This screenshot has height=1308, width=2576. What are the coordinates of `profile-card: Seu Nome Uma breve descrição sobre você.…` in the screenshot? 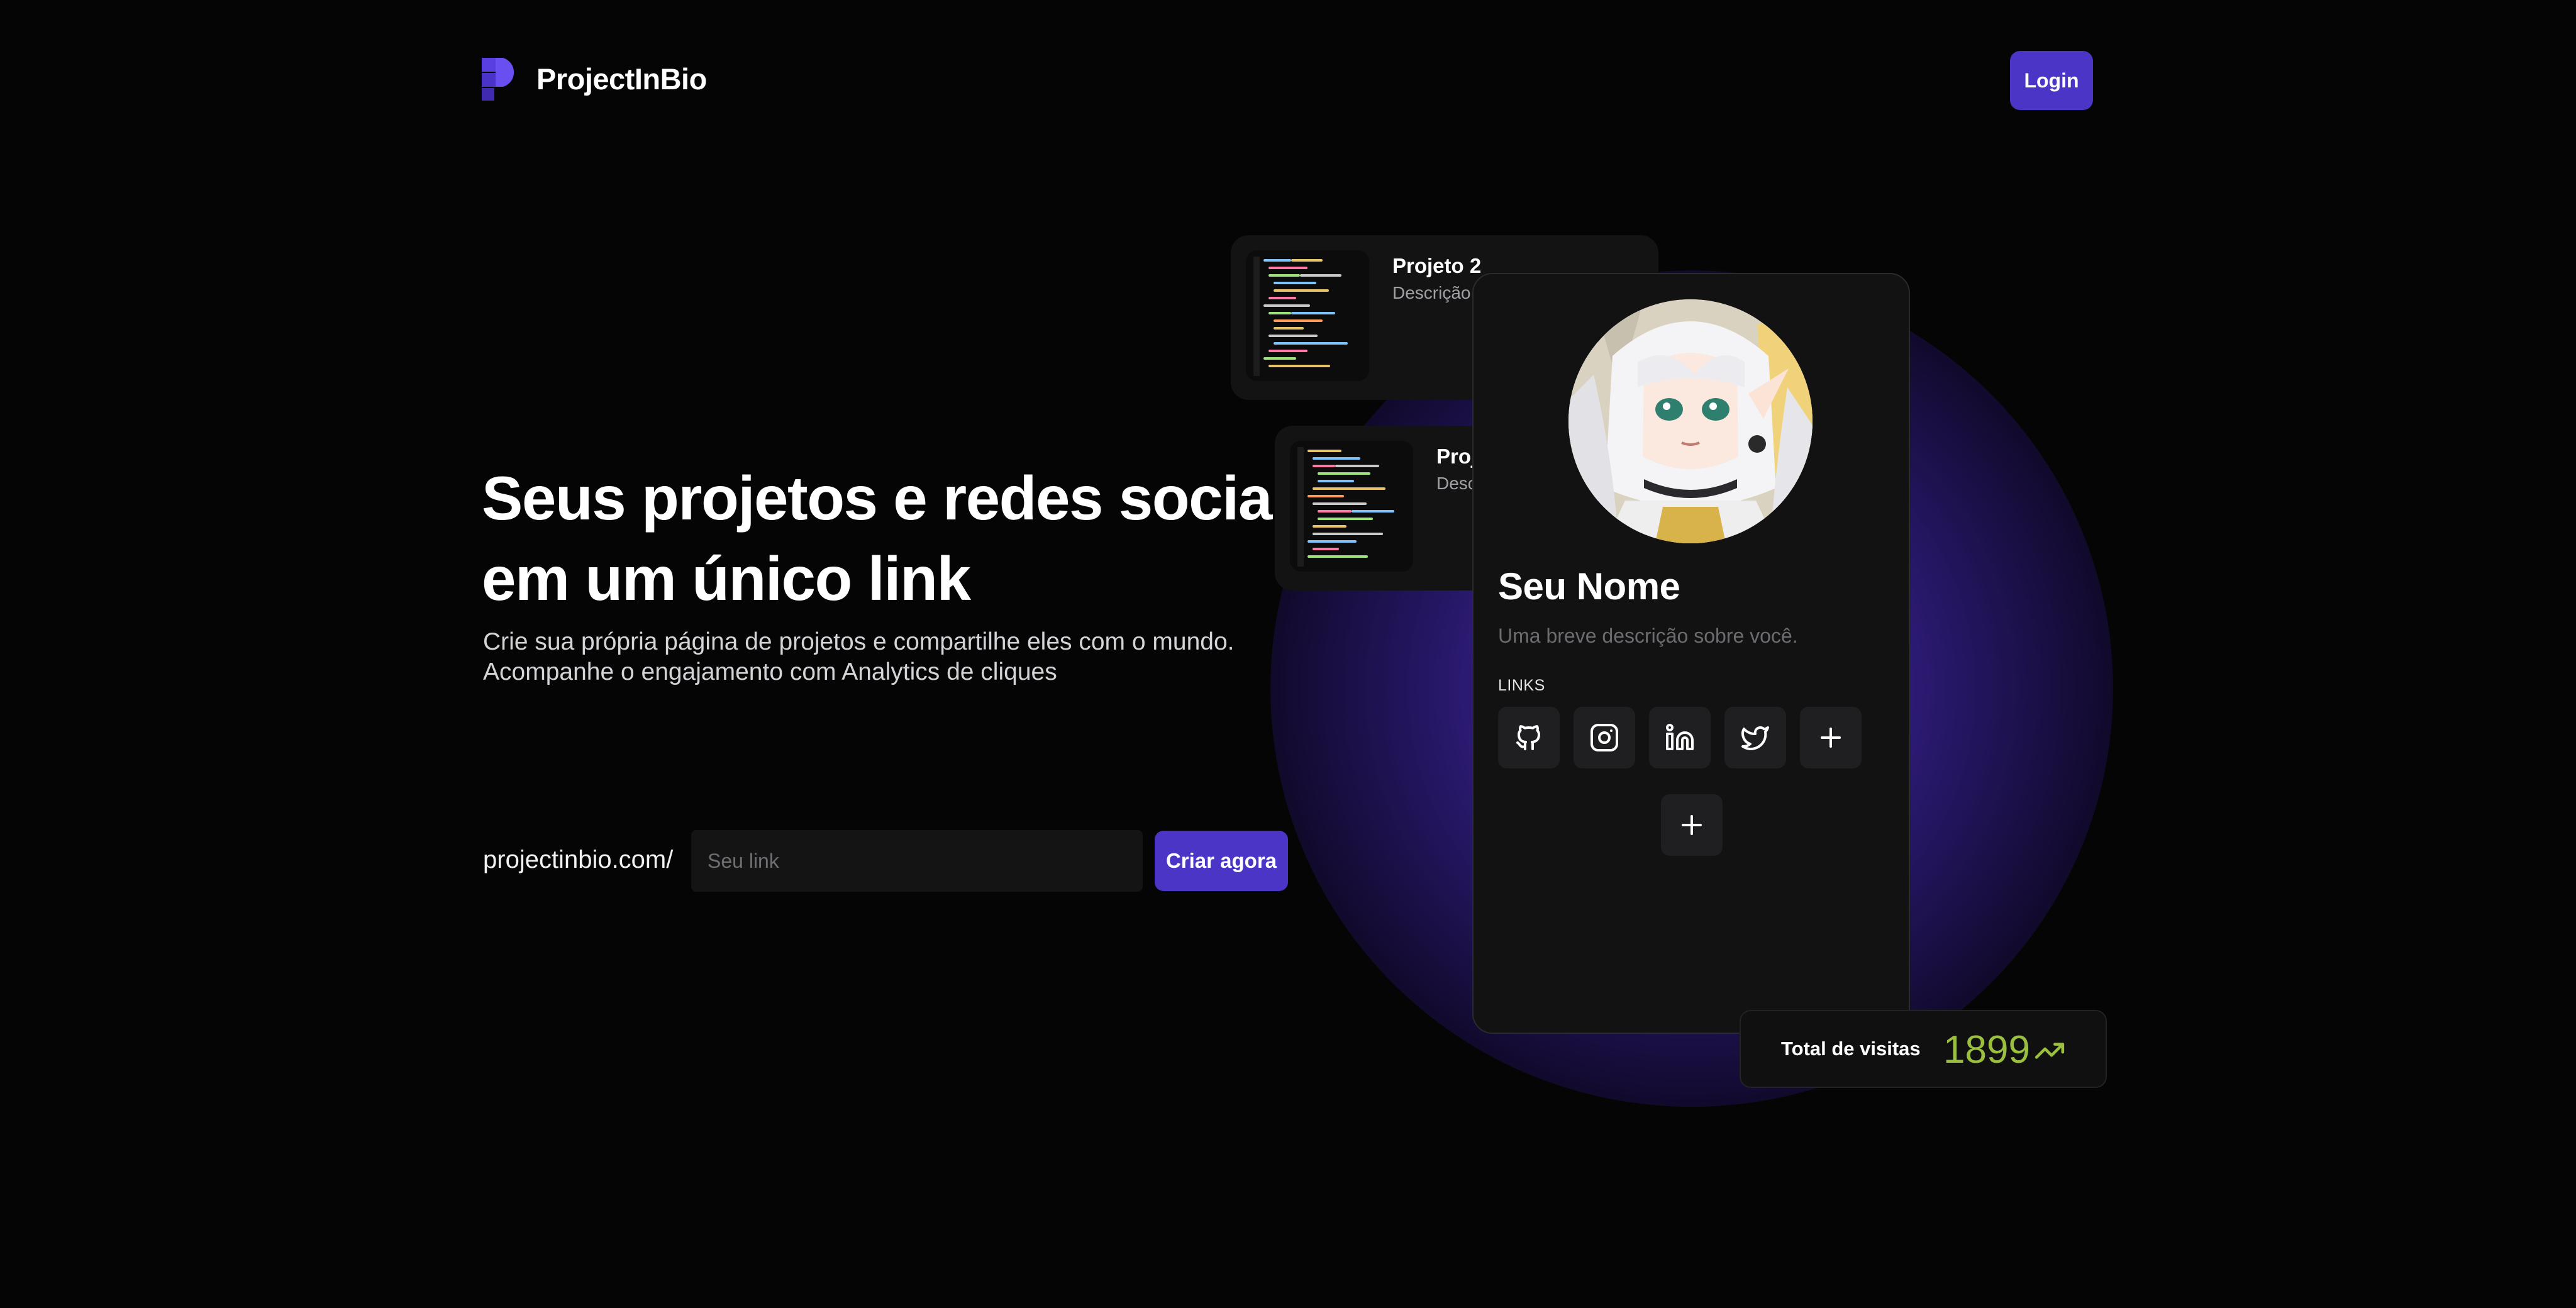 It's located at (1691, 653).